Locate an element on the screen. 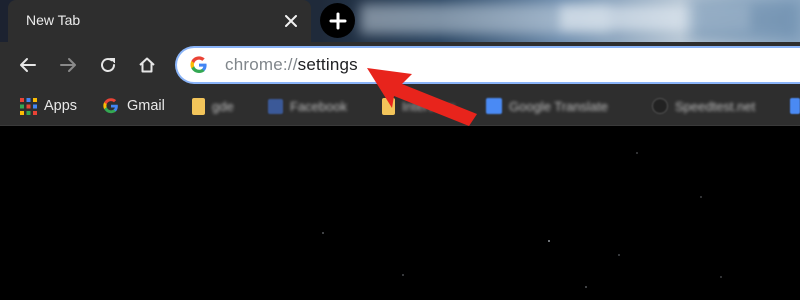 The width and height of the screenshot is (800, 300). bookmark-label: Interview is located at coordinates (428, 106).